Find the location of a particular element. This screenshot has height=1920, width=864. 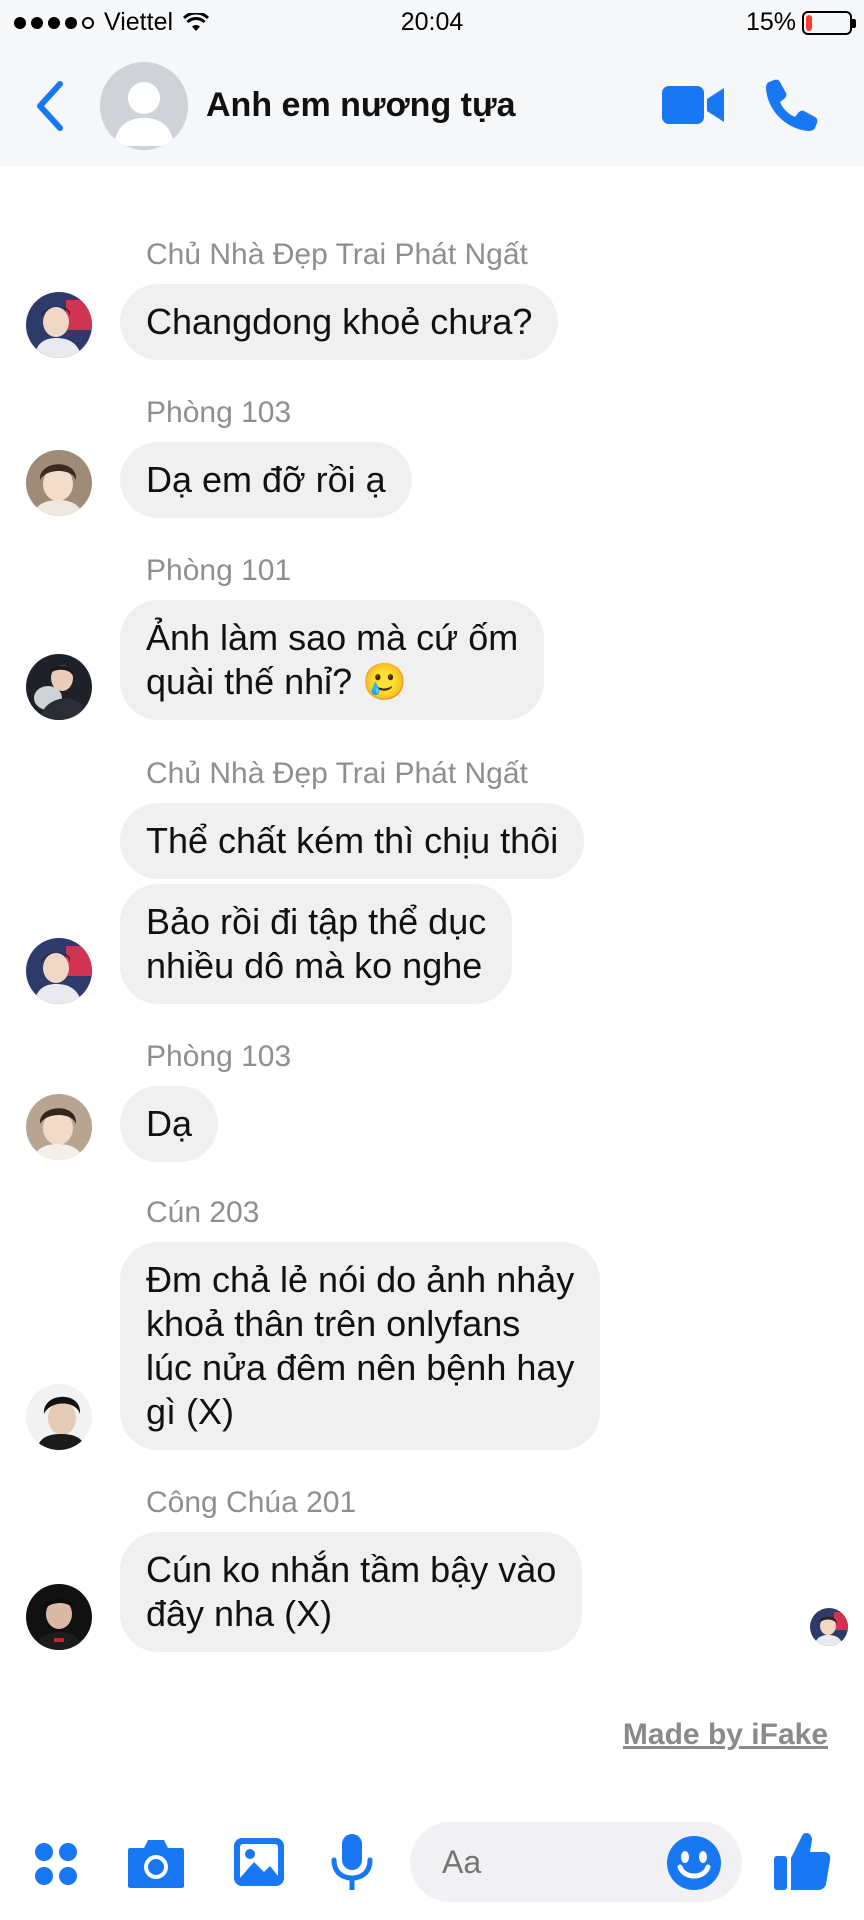

message-input is located at coordinates (552, 1862).